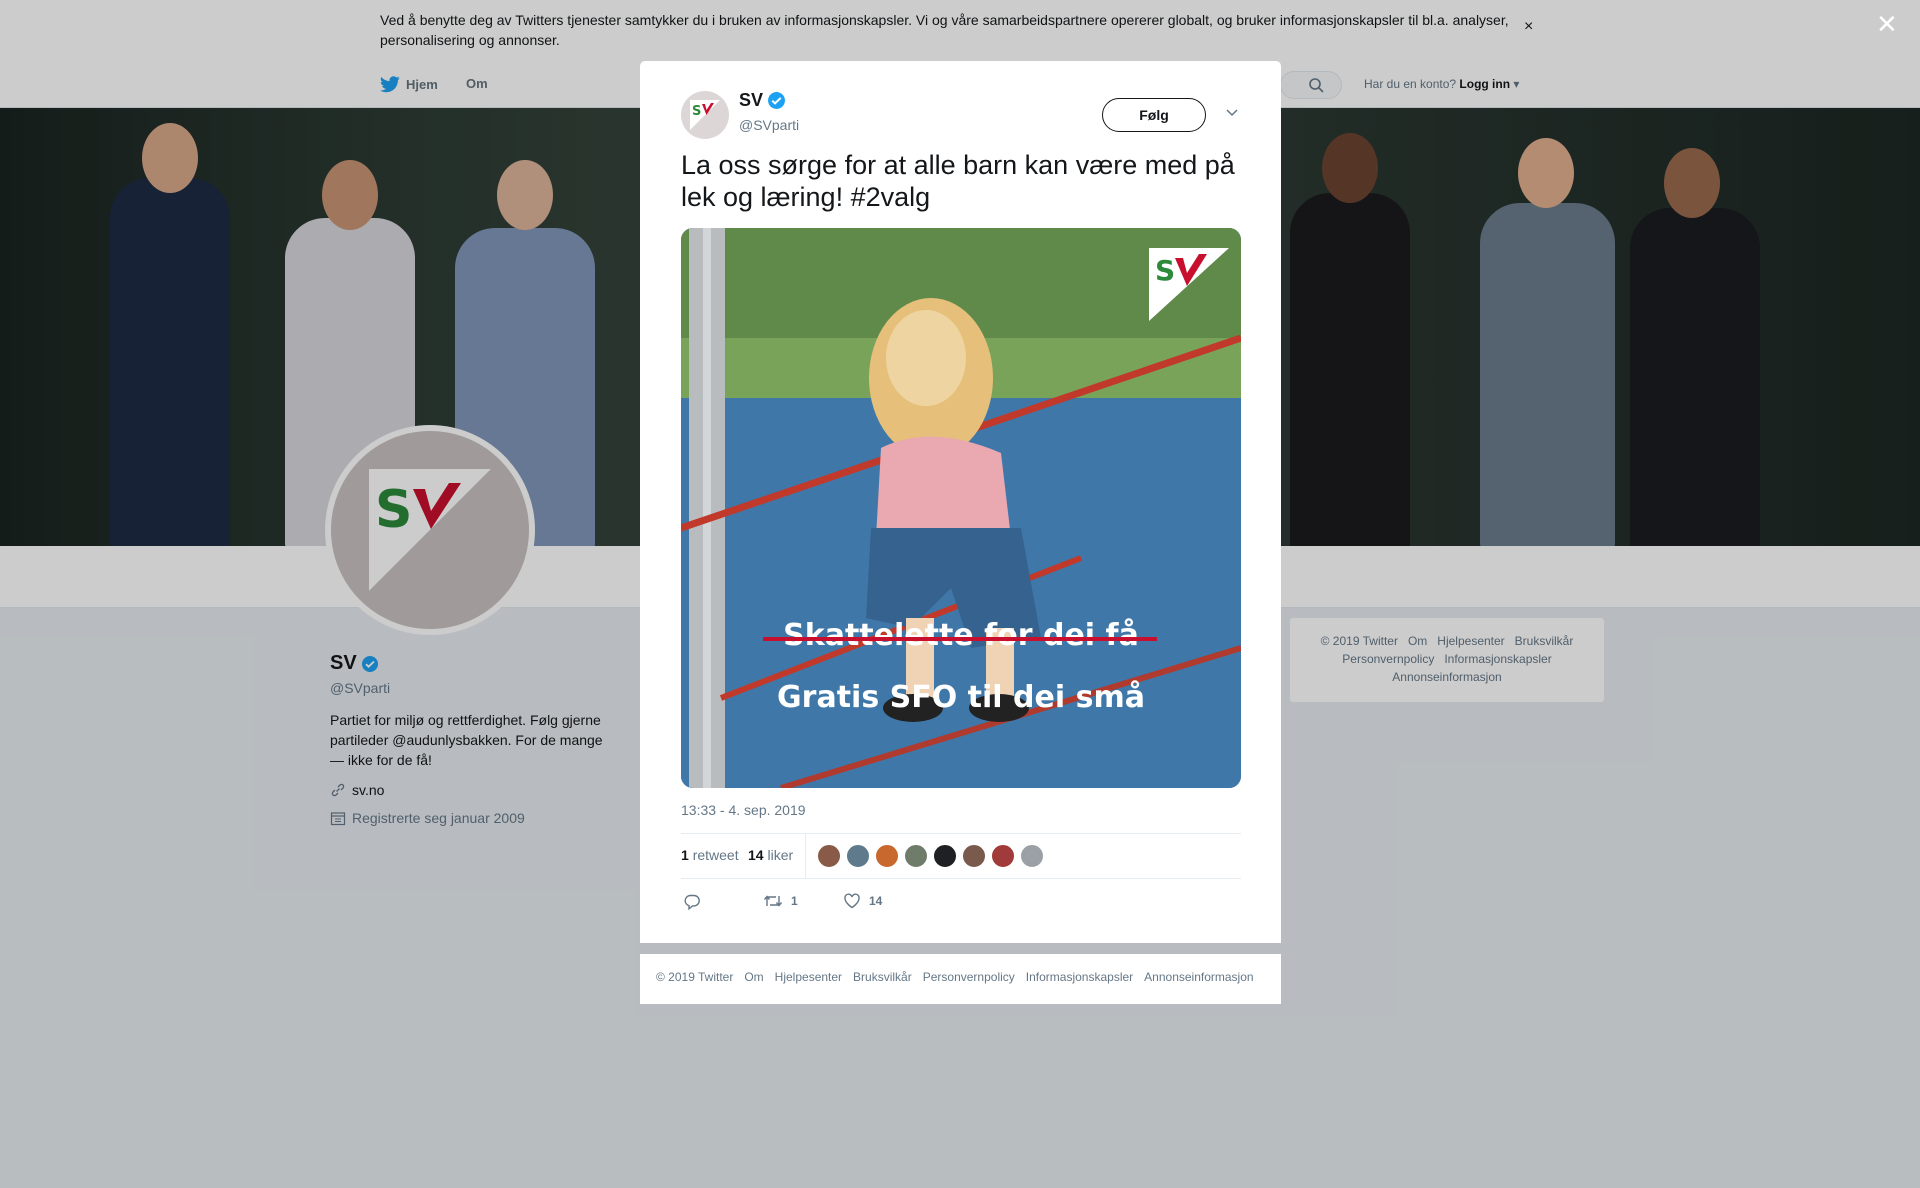 This screenshot has width=1920, height=1188. I want to click on follow-button: Følg, so click(1154, 115).